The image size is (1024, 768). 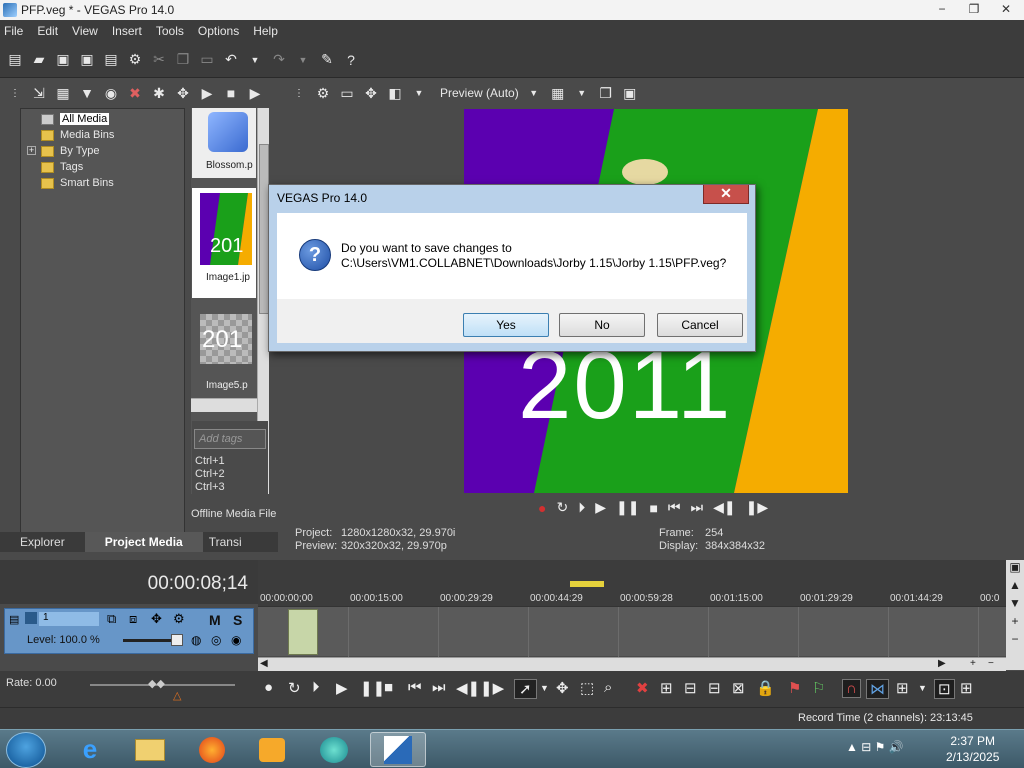 I want to click on timeline-clip, so click(x=303, y=632).